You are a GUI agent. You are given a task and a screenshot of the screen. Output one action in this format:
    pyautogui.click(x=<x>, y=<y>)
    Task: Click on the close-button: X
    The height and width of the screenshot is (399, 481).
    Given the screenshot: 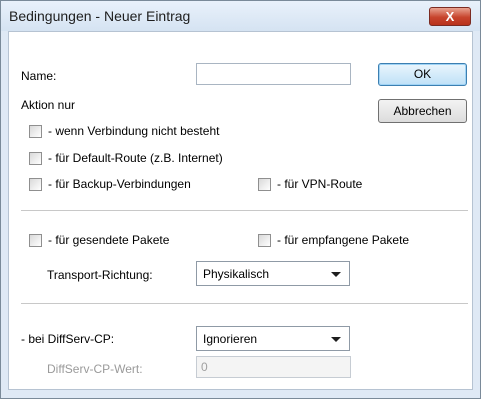 What is the action you would take?
    pyautogui.click(x=450, y=16)
    